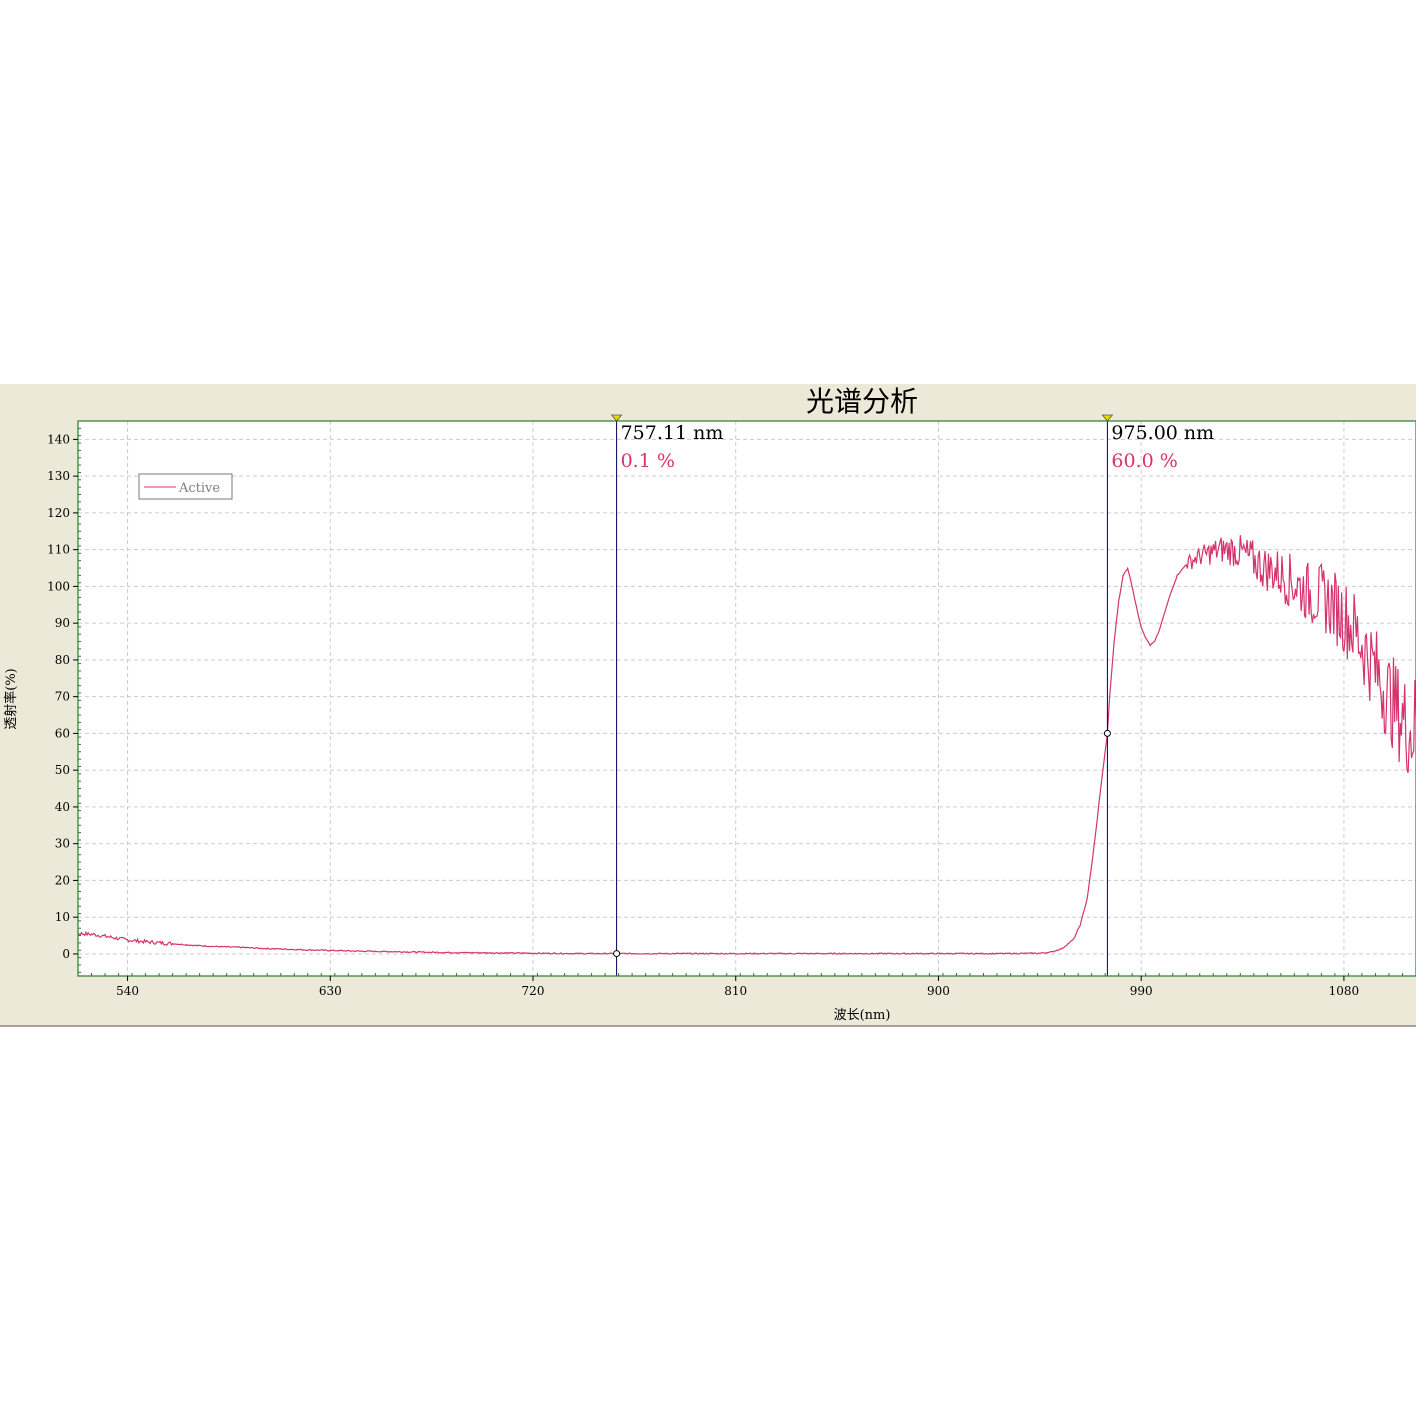 This screenshot has height=1416, width=1416. What do you see at coordinates (62, 807) in the screenshot?
I see `y-tick-label: 40` at bounding box center [62, 807].